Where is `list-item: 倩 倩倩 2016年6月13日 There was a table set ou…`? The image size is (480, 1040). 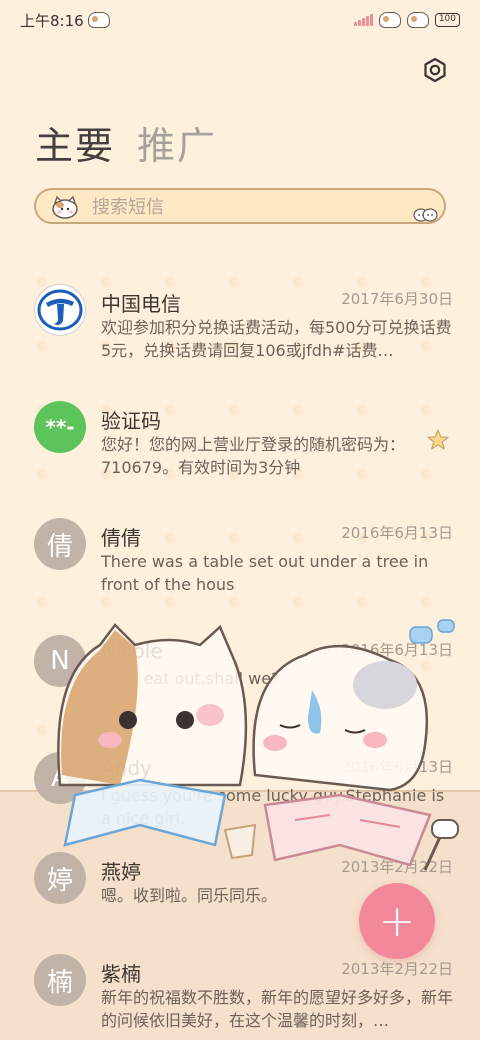 list-item: 倩 倩倩 2016年6月13日 There was a table set ou… is located at coordinates (240, 562).